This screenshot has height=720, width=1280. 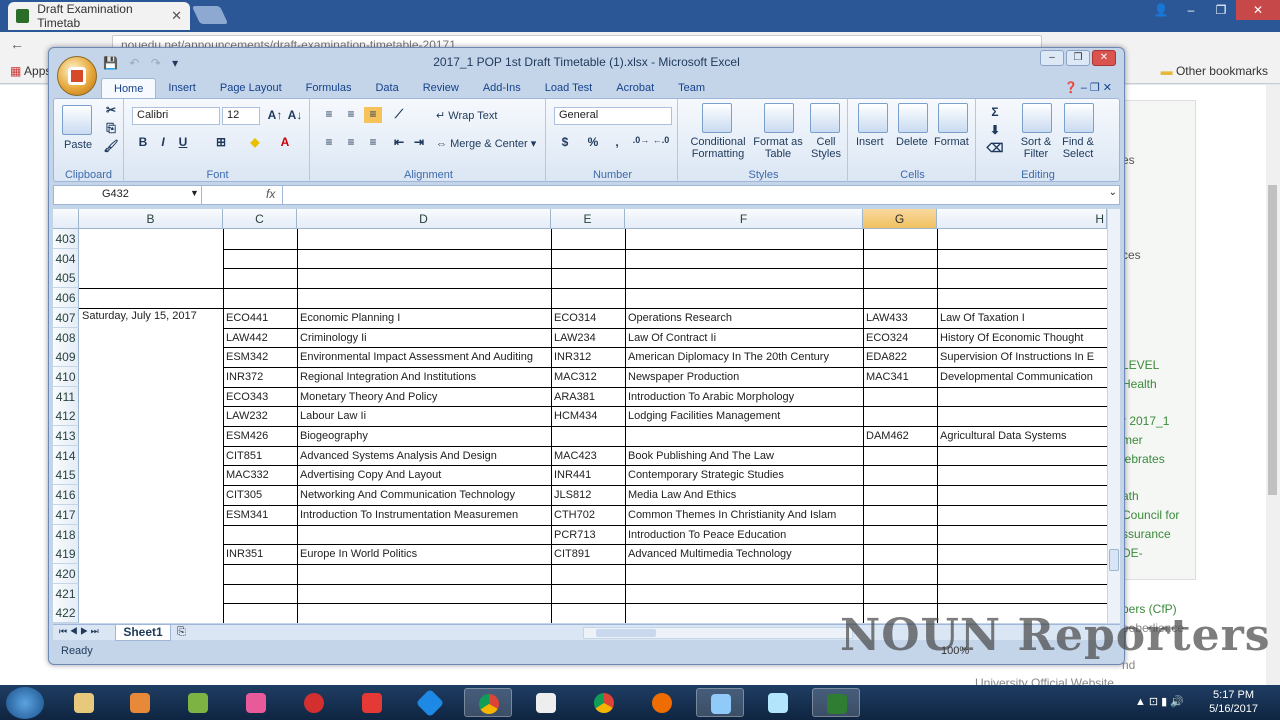 What do you see at coordinates (1221, 10) in the screenshot?
I see `maximize-button: ❐` at bounding box center [1221, 10].